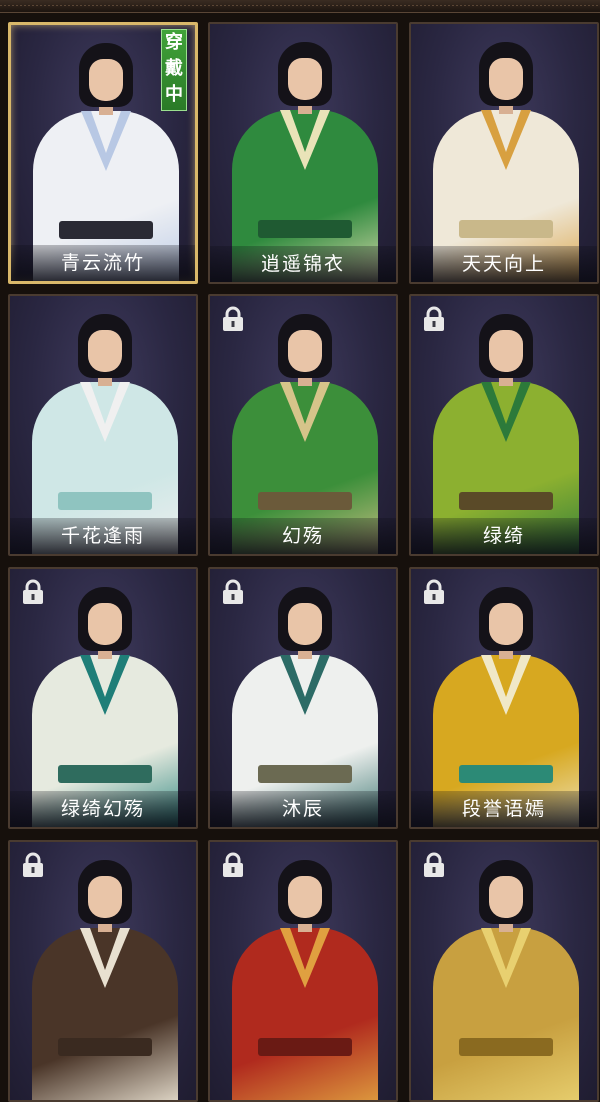  I want to click on outfit-name: 幻殇, so click(303, 536).